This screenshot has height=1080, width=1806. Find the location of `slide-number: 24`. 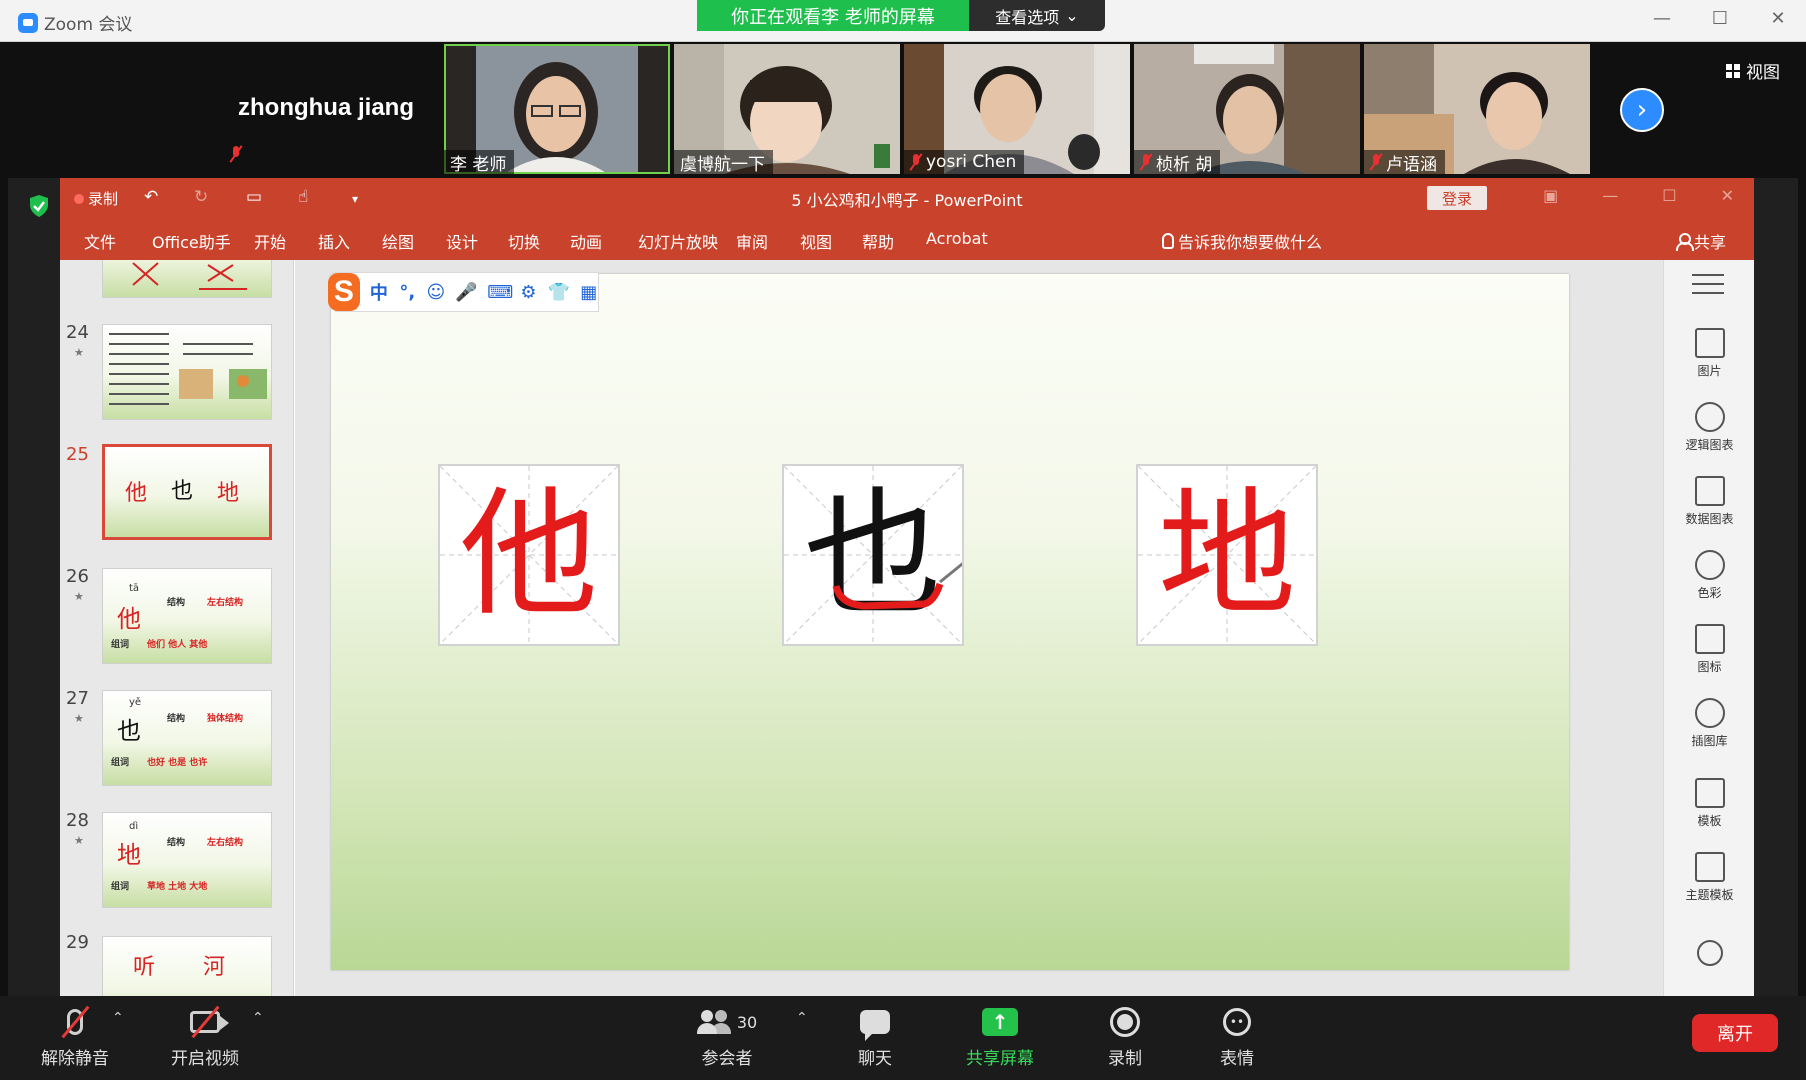

slide-number: 24 is located at coordinates (77, 332).